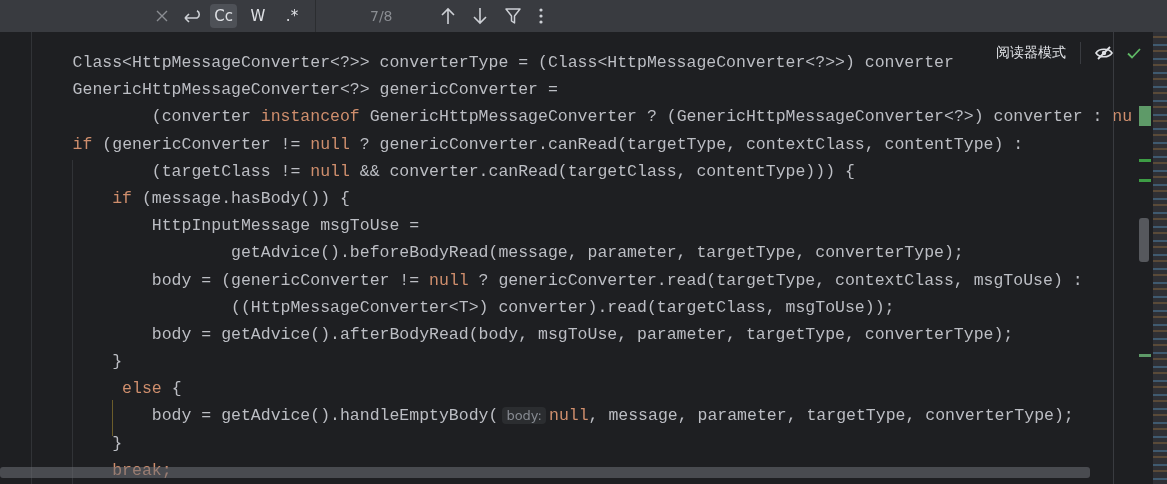 The image size is (1167, 484). I want to click on code-line: HttpInputMessage msgToUse =, so click(285, 226).